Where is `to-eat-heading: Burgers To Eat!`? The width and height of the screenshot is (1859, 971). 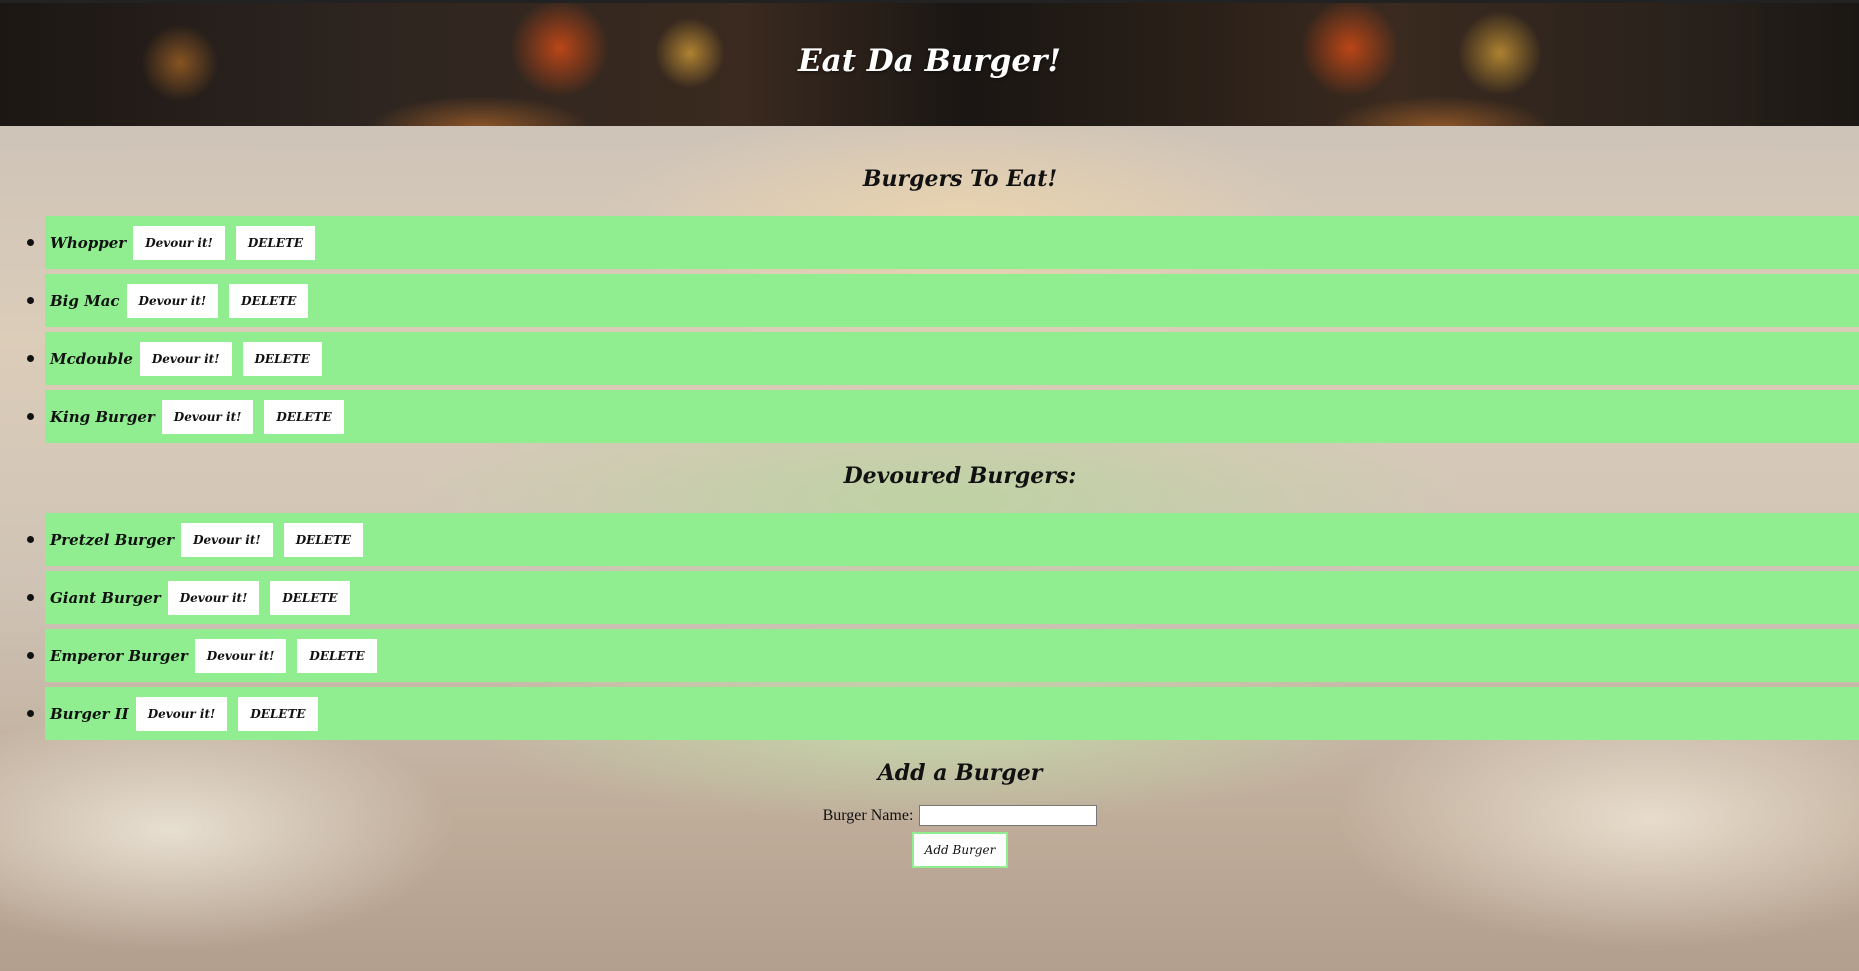 to-eat-heading: Burgers To Eat! is located at coordinates (960, 179).